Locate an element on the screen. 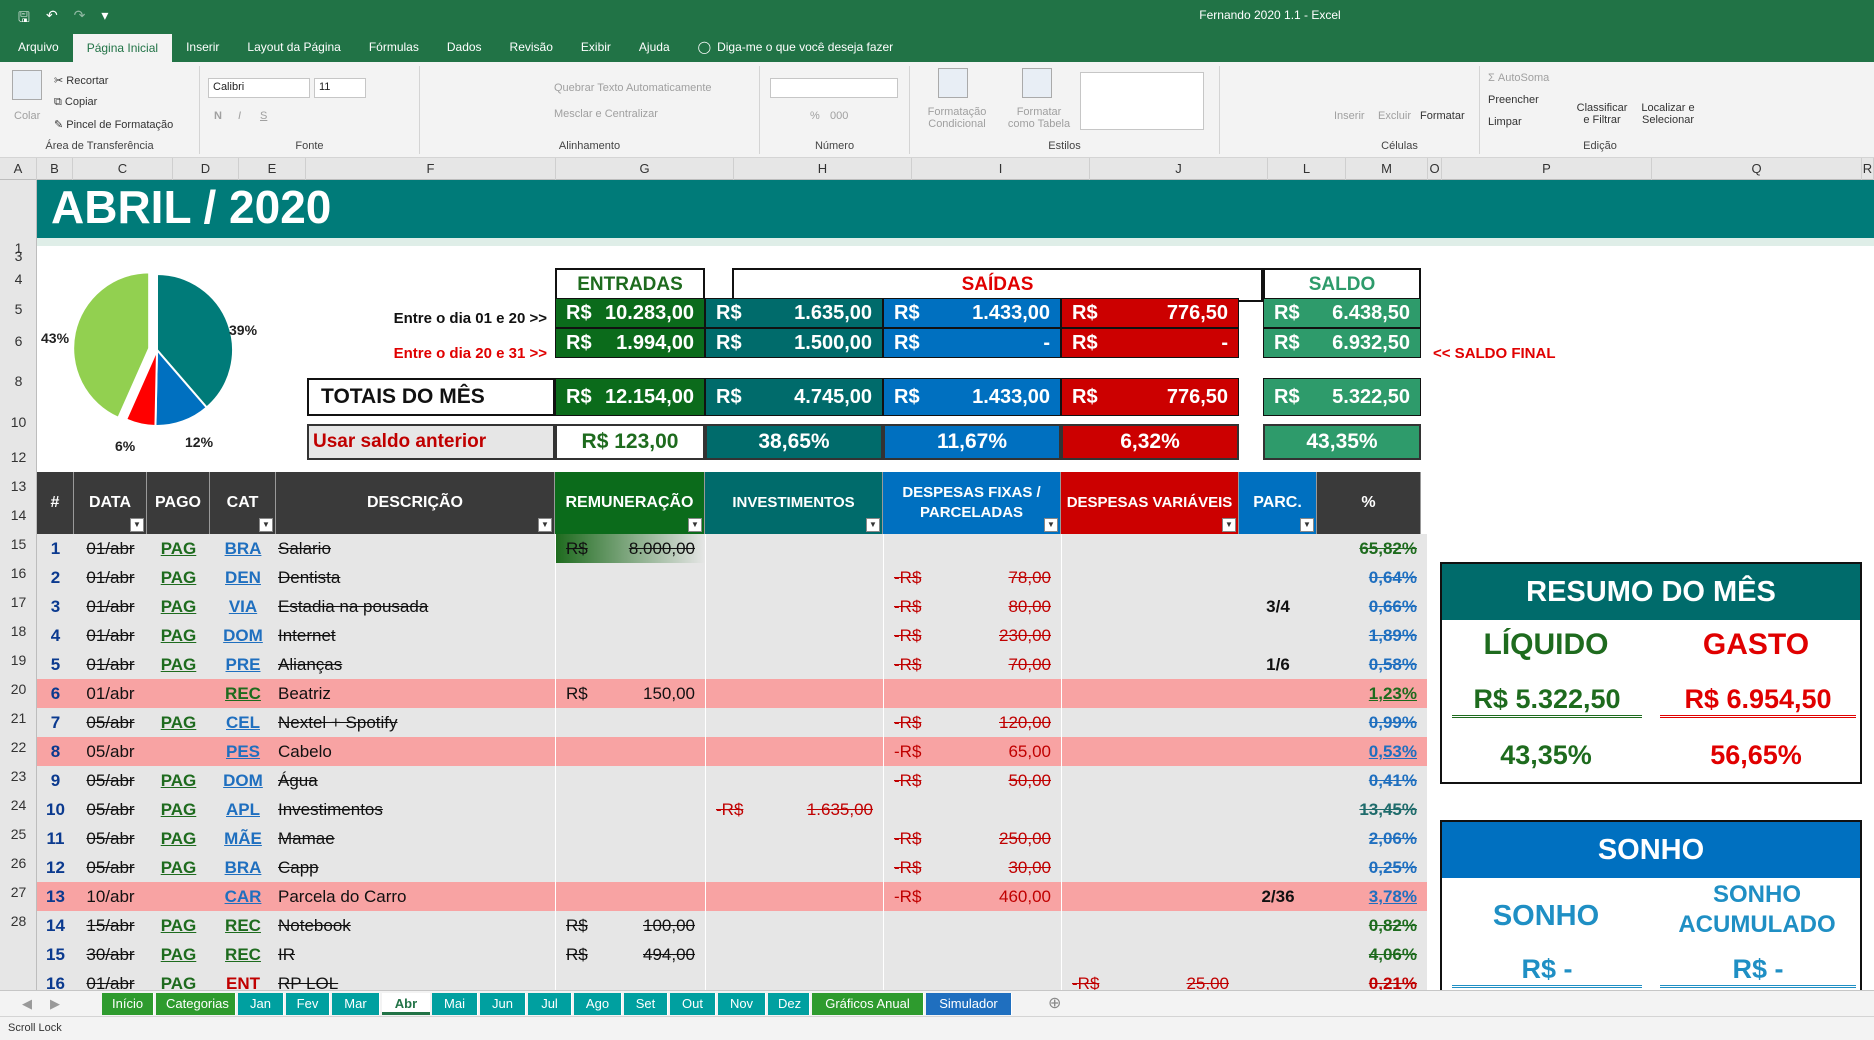 The image size is (1874, 1040). cell-n: 11 is located at coordinates (55, 838).